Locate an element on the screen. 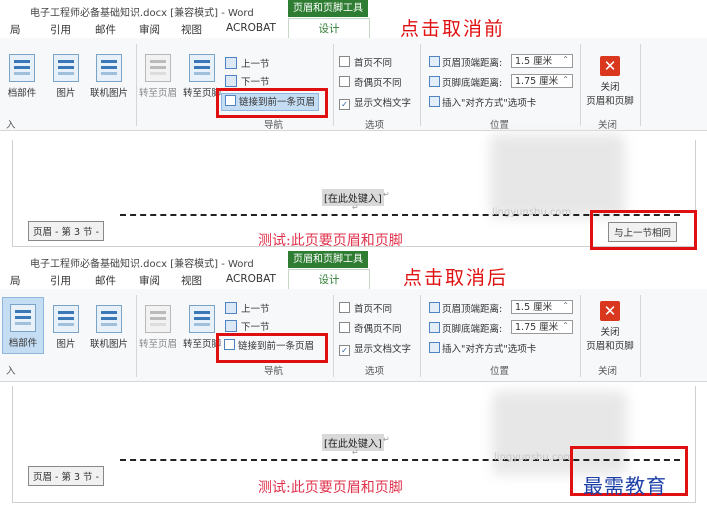  group-label-options: 选项 is located at coordinates (375, 125).